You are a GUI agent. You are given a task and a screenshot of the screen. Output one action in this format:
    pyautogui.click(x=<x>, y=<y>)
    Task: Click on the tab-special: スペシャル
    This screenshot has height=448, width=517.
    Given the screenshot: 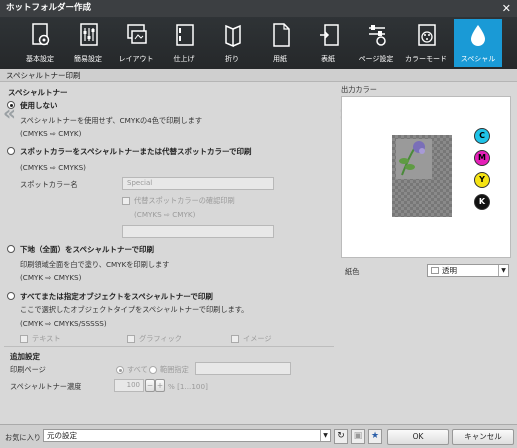 What is the action you would take?
    pyautogui.click(x=478, y=43)
    